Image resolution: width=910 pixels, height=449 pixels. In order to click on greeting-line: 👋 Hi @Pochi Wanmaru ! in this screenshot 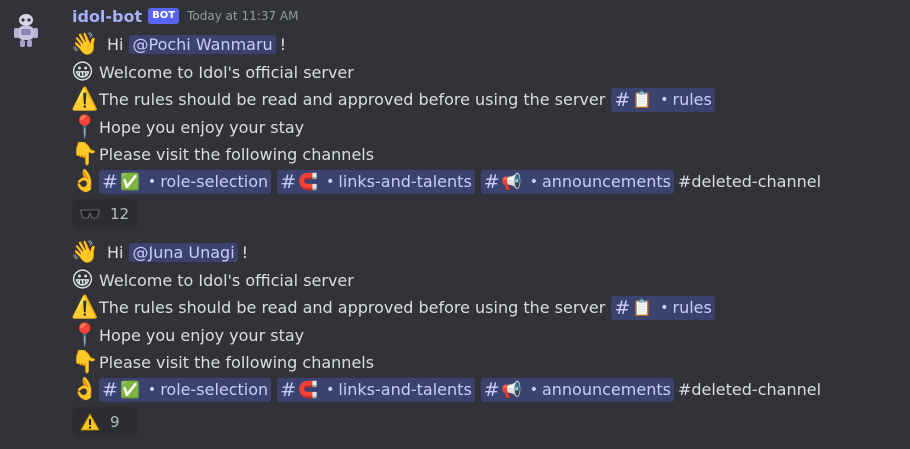, I will do `click(178, 44)`.